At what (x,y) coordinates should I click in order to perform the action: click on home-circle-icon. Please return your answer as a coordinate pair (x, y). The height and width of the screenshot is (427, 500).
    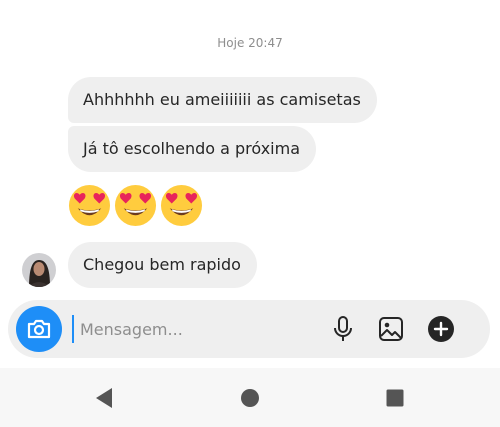
    Looking at the image, I should click on (250, 398).